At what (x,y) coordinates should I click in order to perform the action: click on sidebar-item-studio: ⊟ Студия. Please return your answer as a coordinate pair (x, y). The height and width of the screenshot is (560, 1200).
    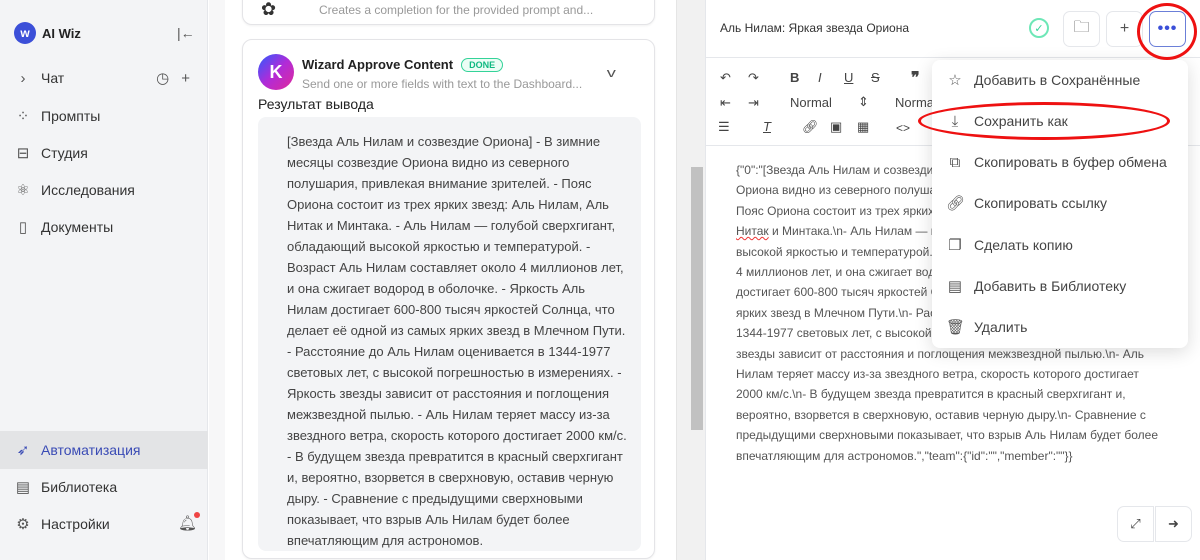
    Looking at the image, I should click on (104, 153).